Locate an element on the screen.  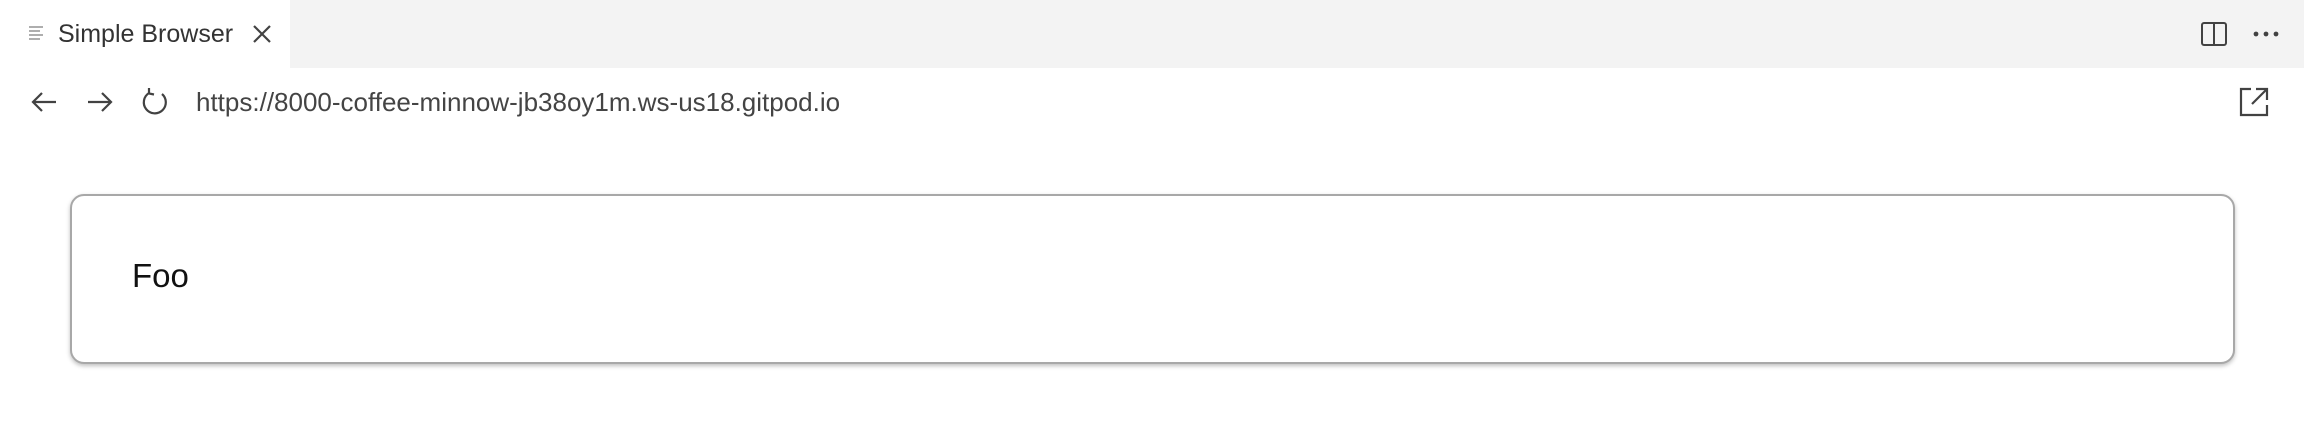
close-icon is located at coordinates (262, 34).